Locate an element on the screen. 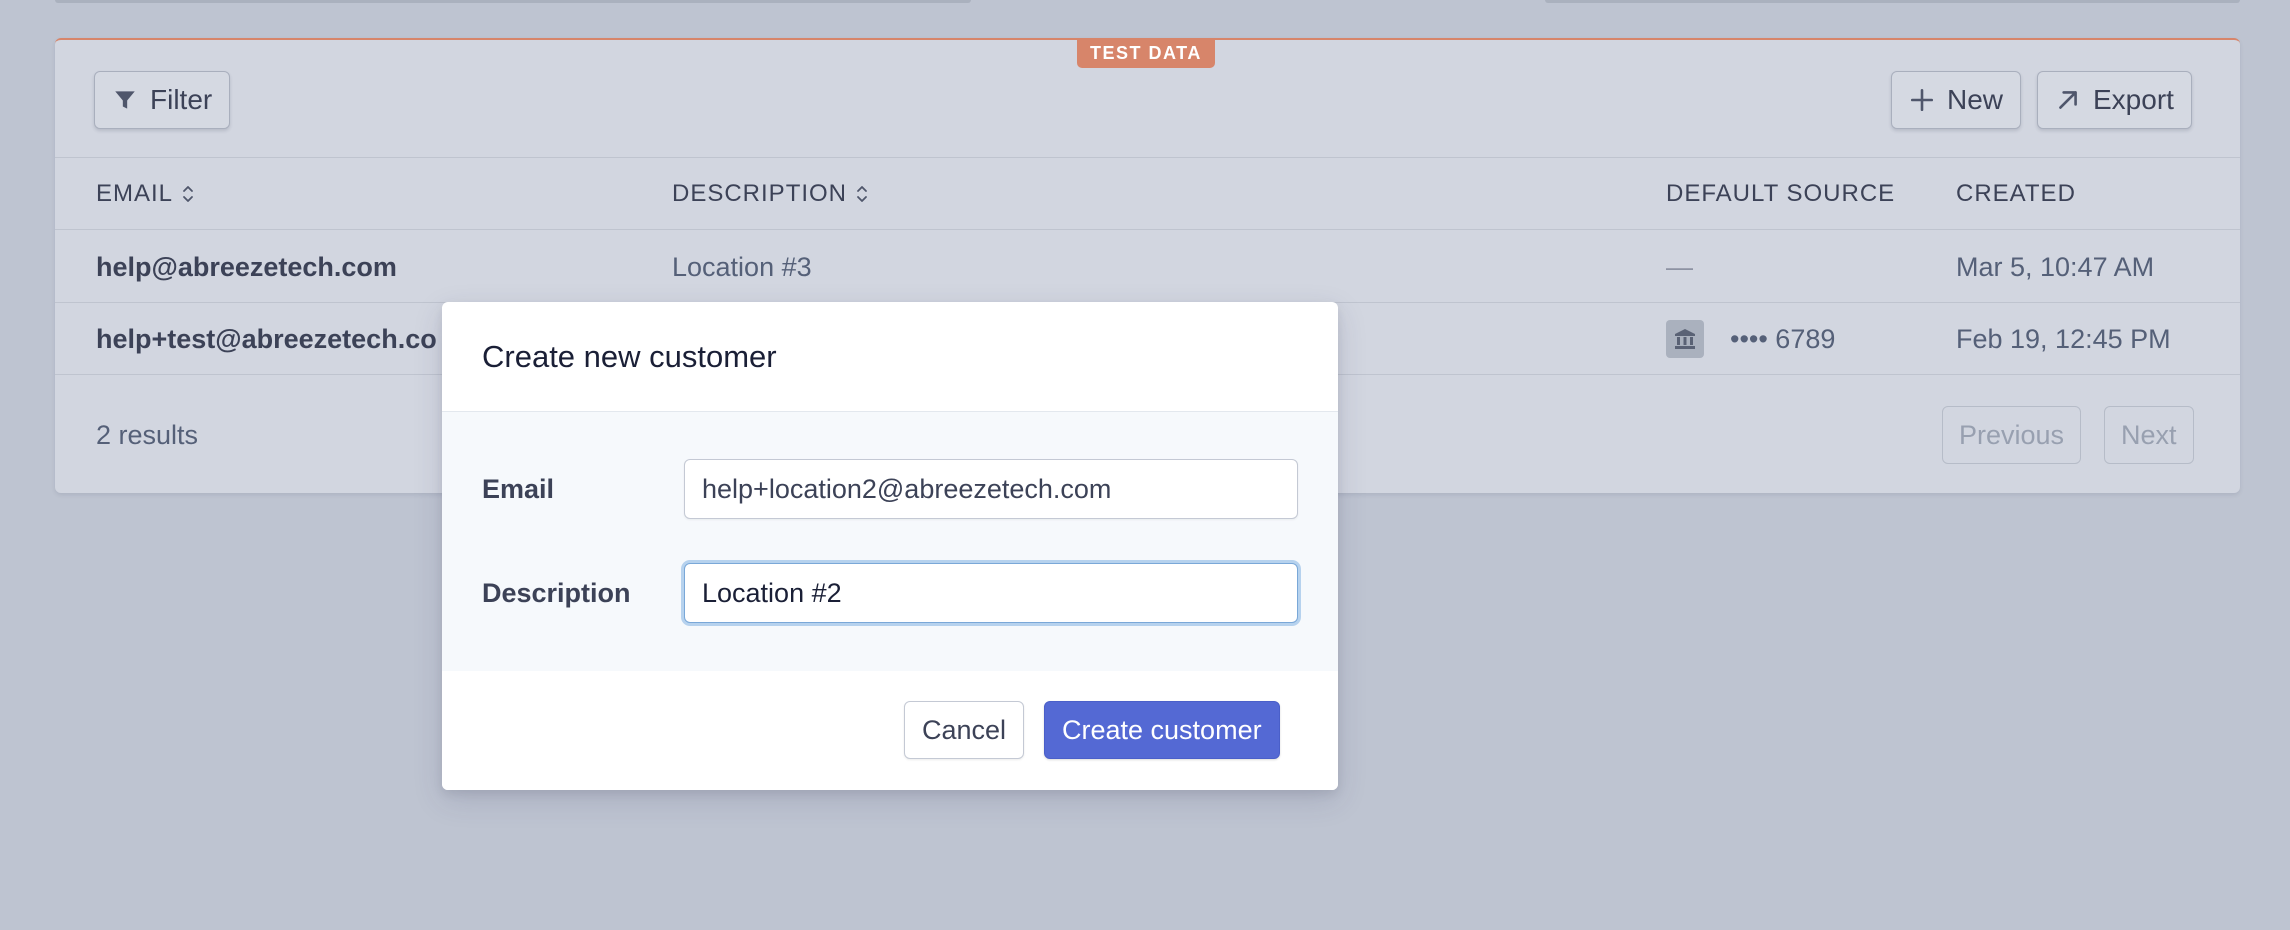 This screenshot has width=2290, height=930. column-header-created: CREATED is located at coordinates (2016, 194).